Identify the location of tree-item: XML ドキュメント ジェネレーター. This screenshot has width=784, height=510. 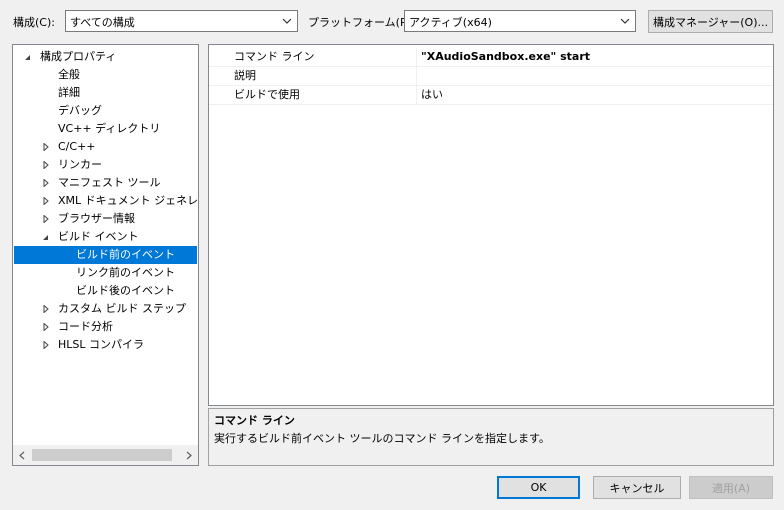
(106, 201).